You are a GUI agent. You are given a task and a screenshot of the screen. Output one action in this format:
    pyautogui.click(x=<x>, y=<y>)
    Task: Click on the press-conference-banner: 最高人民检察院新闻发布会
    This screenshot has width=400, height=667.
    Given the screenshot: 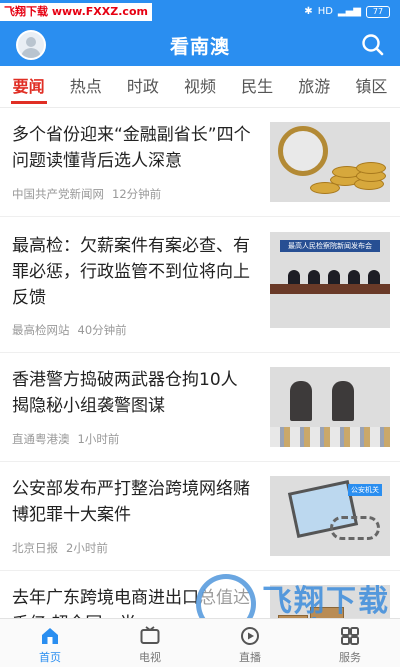 What is the action you would take?
    pyautogui.click(x=330, y=246)
    